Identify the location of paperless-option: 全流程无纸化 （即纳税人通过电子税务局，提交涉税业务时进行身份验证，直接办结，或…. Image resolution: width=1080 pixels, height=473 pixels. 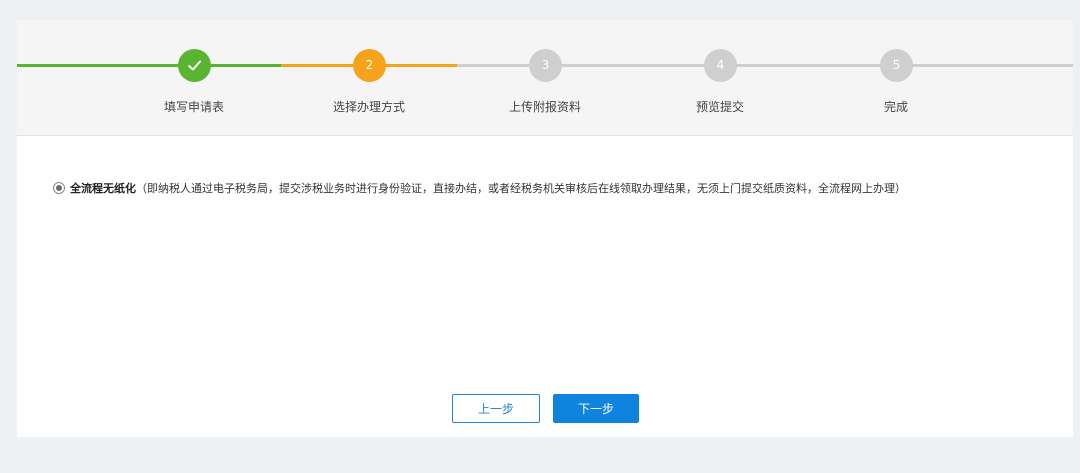
(479, 188).